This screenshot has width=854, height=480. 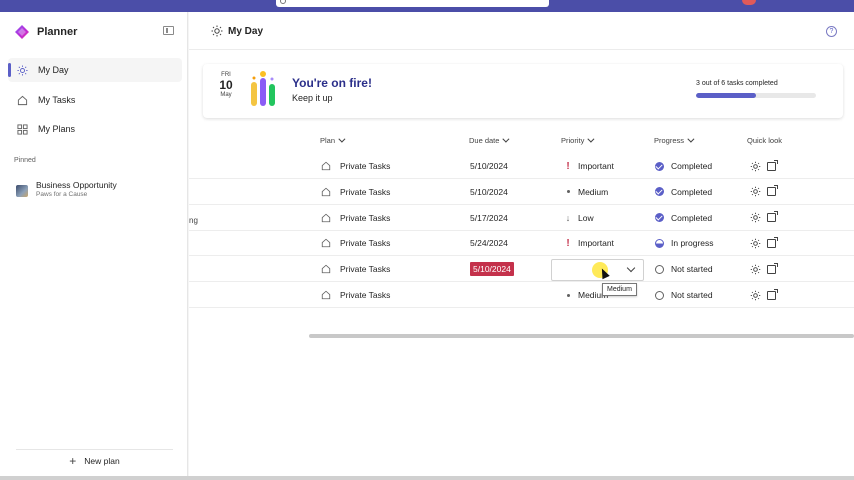 What do you see at coordinates (95, 70) in the screenshot?
I see `sidebar-item-my-day: My Day` at bounding box center [95, 70].